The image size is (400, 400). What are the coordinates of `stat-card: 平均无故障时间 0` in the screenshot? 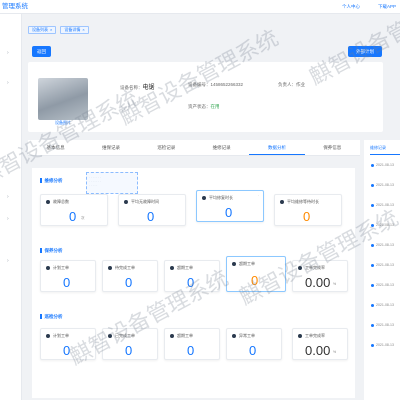 It's located at (152, 210).